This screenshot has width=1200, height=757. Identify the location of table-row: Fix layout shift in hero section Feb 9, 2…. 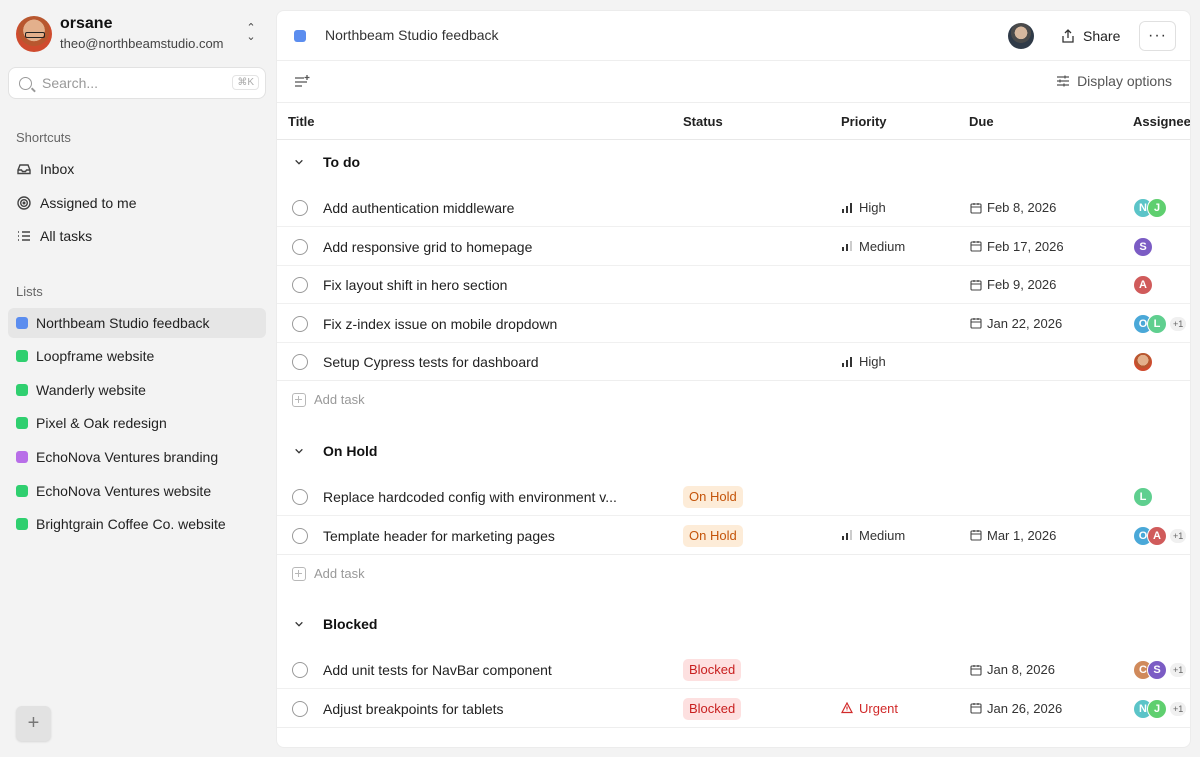
(733, 285).